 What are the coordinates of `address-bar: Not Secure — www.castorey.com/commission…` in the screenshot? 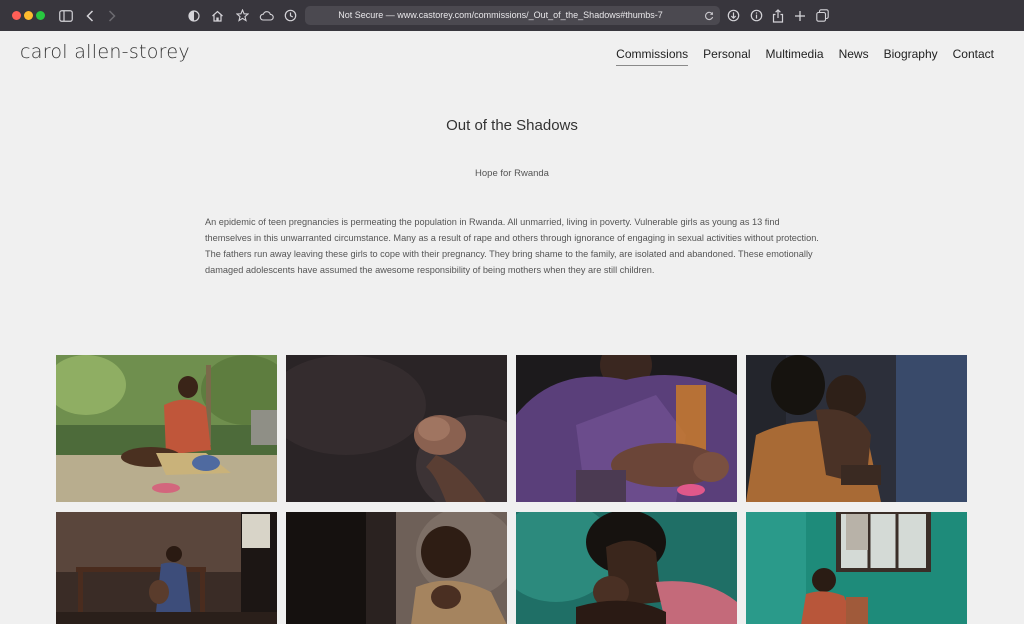 It's located at (512, 15).